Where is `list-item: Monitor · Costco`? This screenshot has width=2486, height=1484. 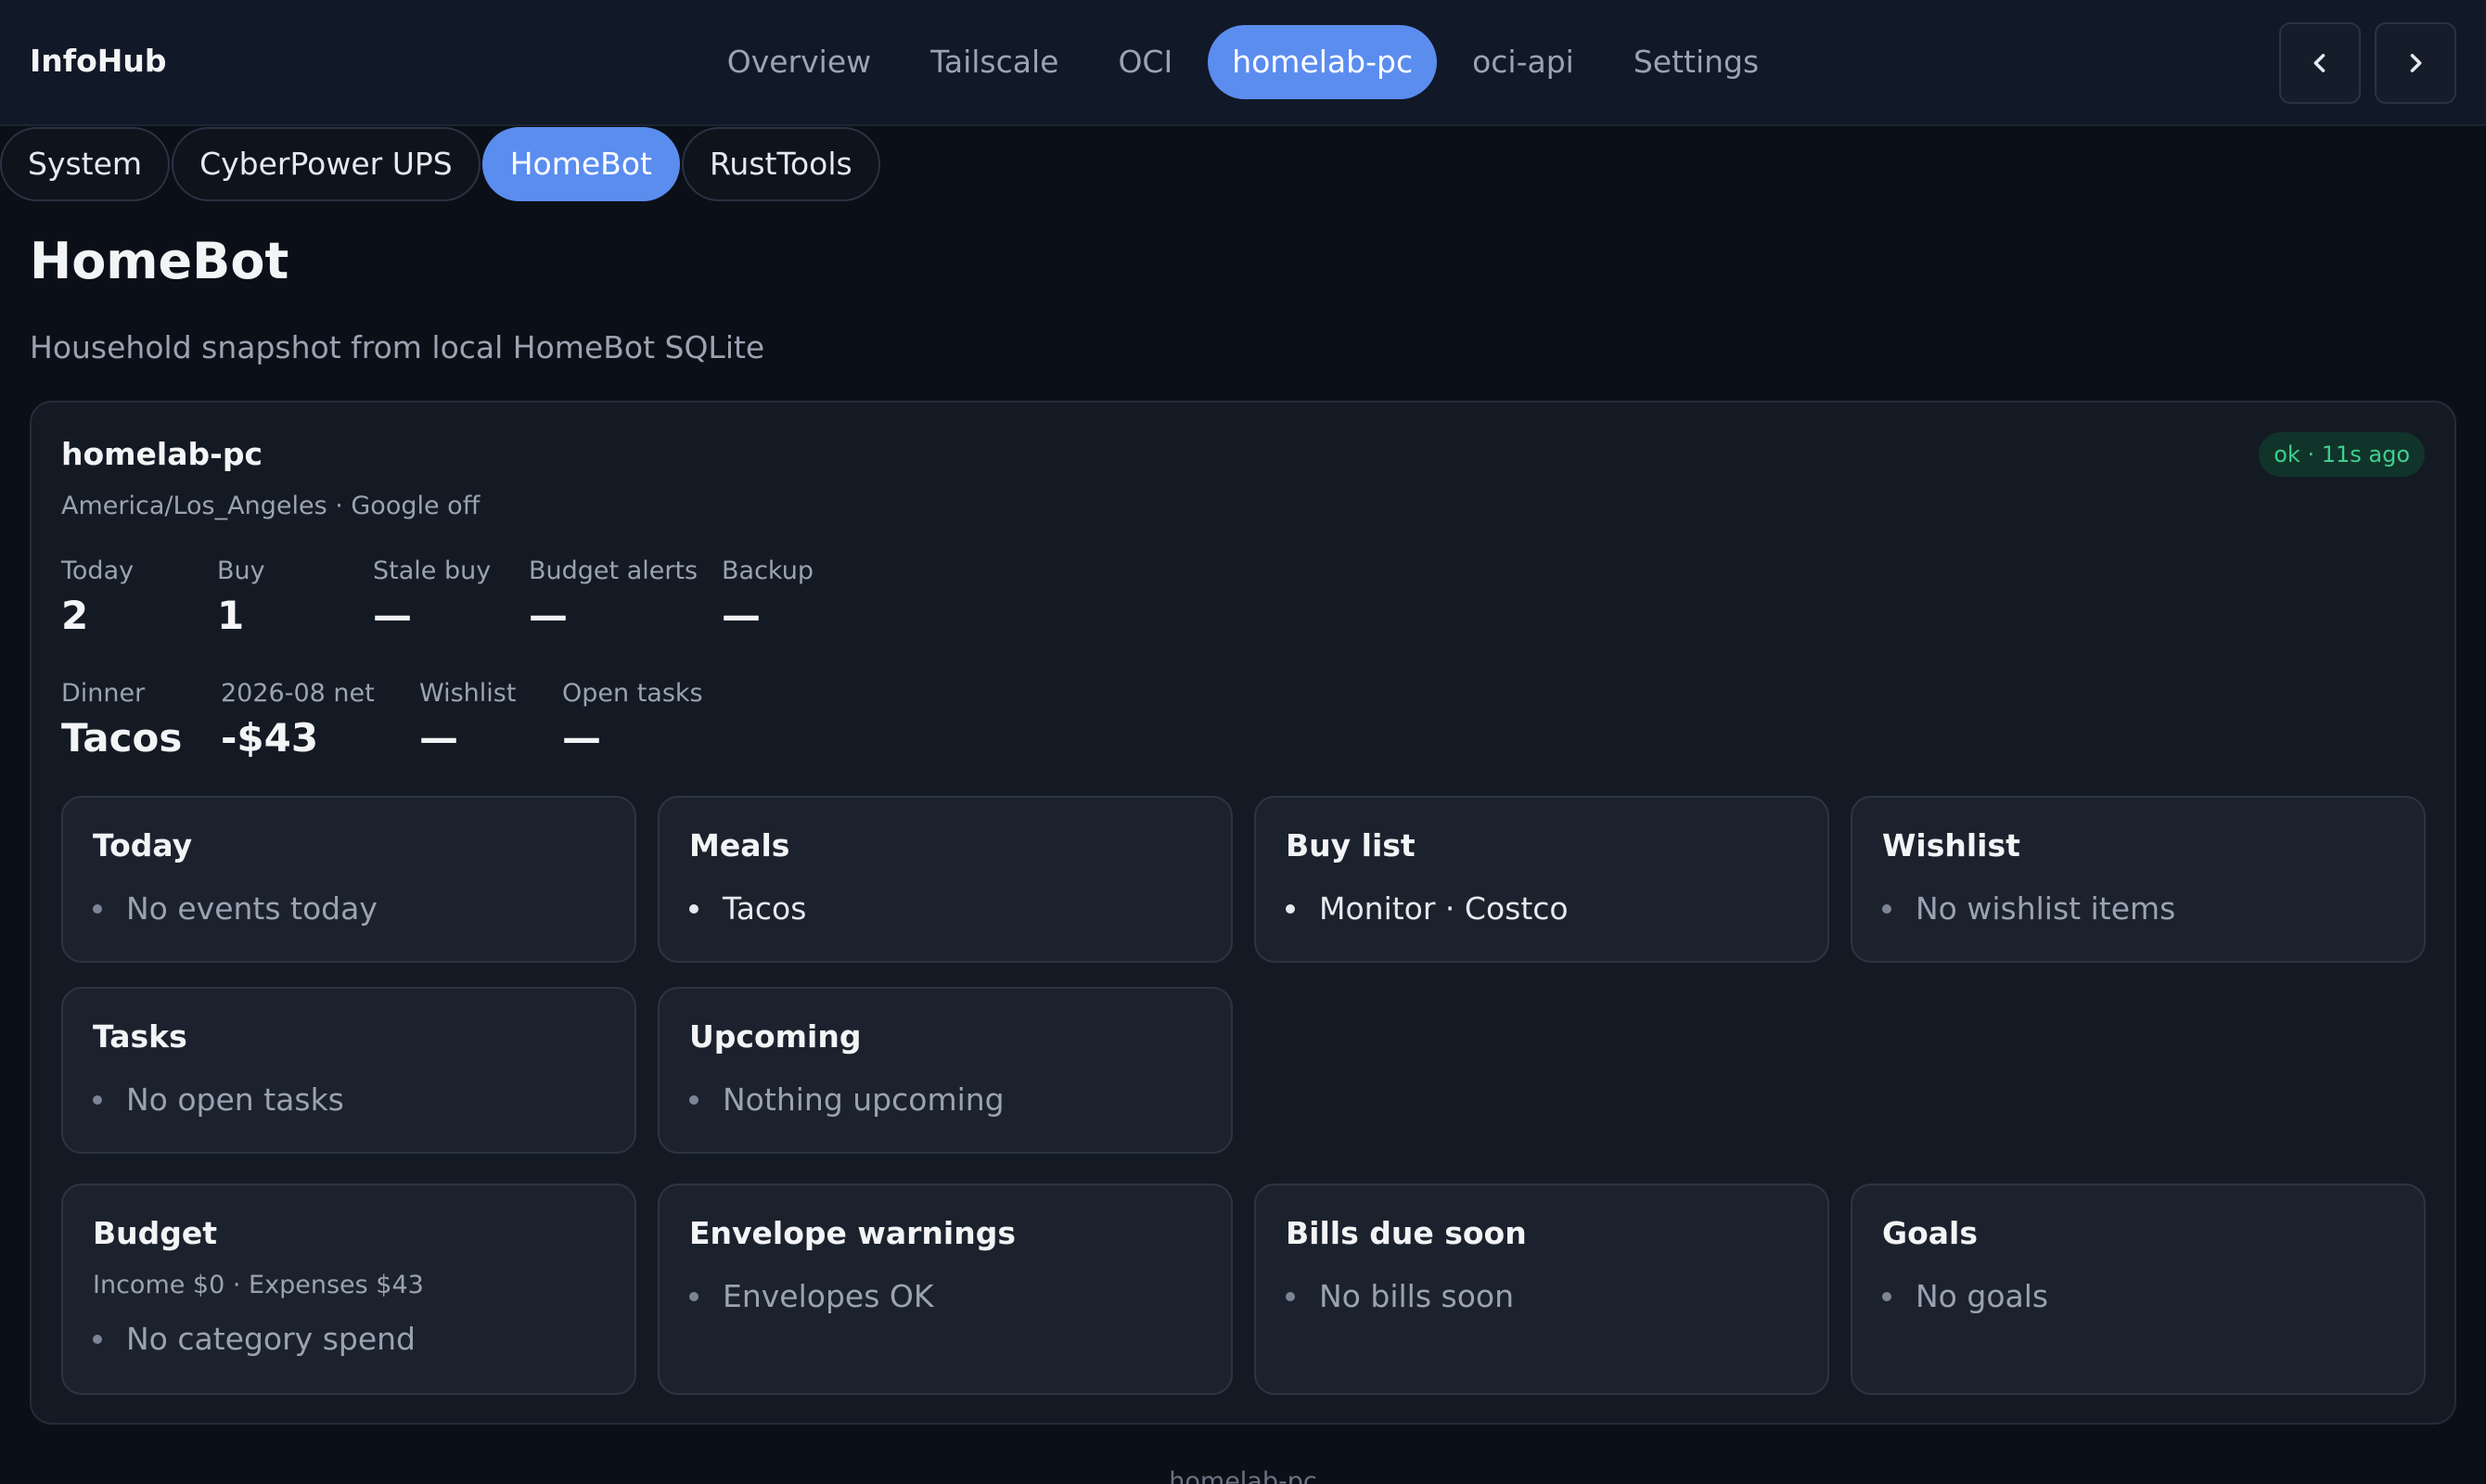 list-item: Monitor · Costco is located at coordinates (1427, 908).